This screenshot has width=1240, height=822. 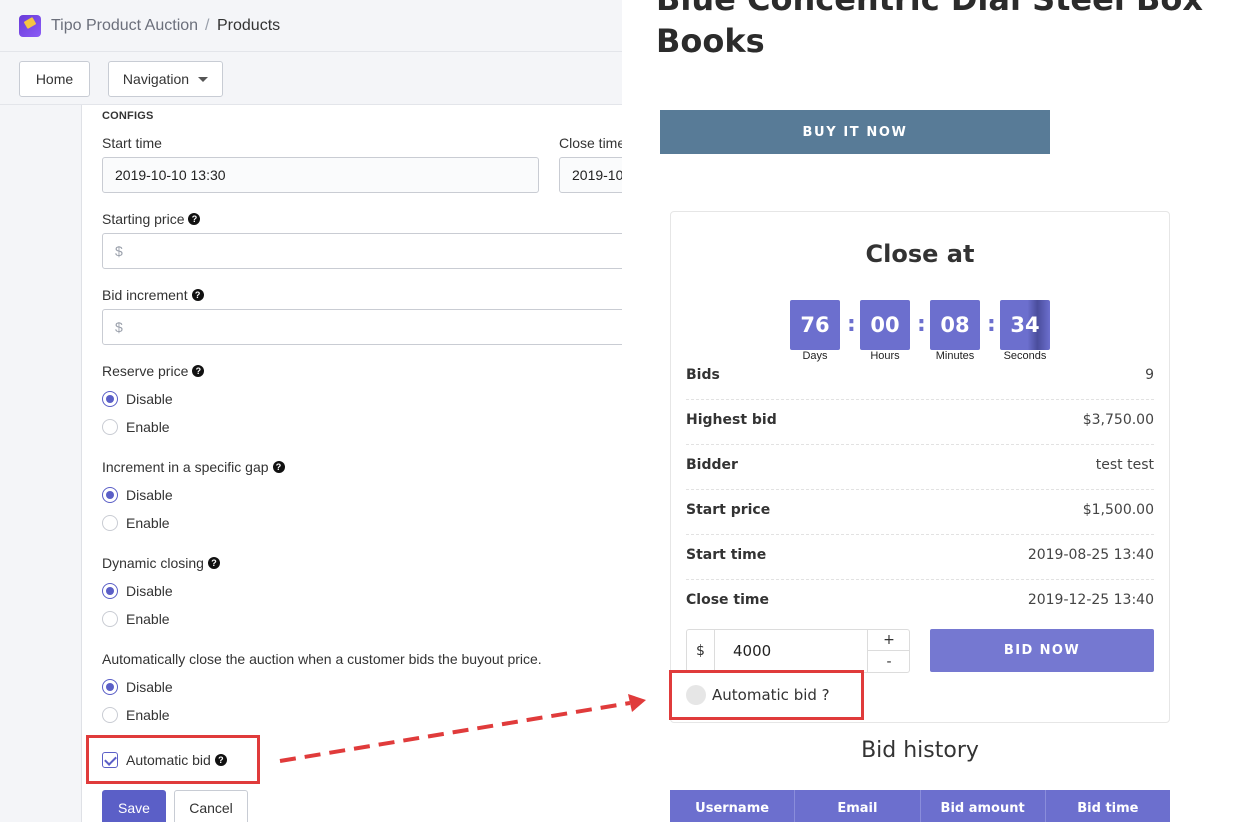 What do you see at coordinates (597, 175) in the screenshot?
I see `close-time-value: 2019-10` at bounding box center [597, 175].